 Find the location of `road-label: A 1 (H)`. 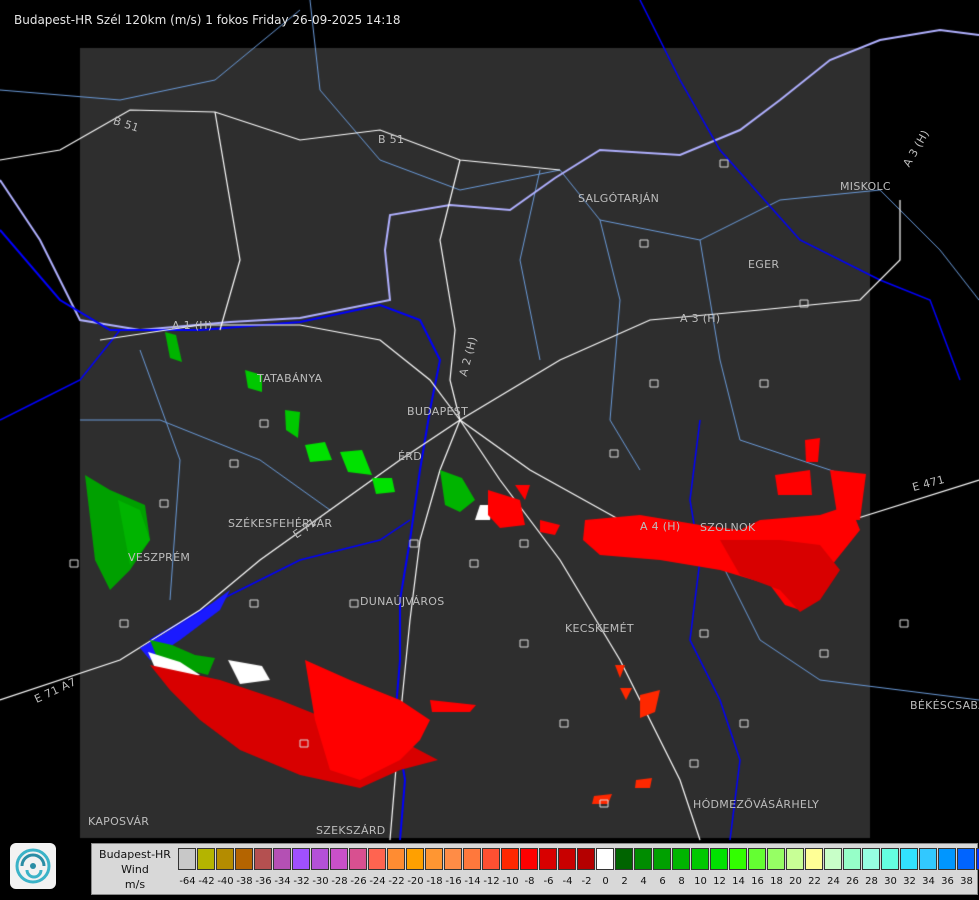

road-label: A 1 (H) is located at coordinates (192, 325).